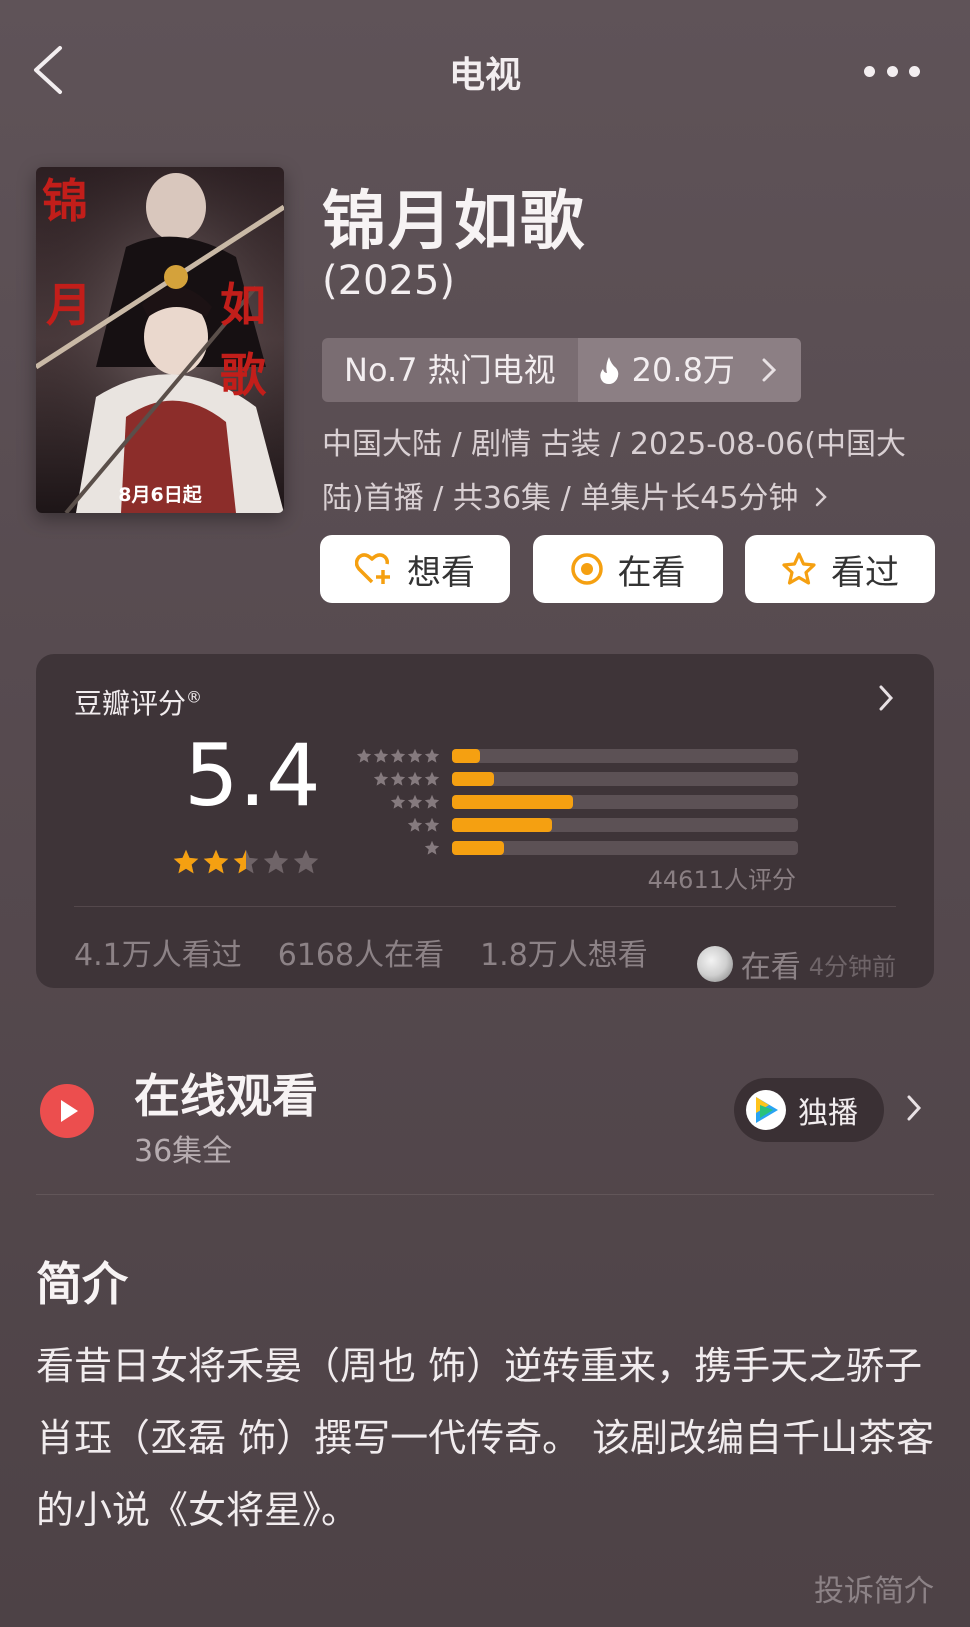  I want to click on heat-value: 20.8万, so click(683, 370).